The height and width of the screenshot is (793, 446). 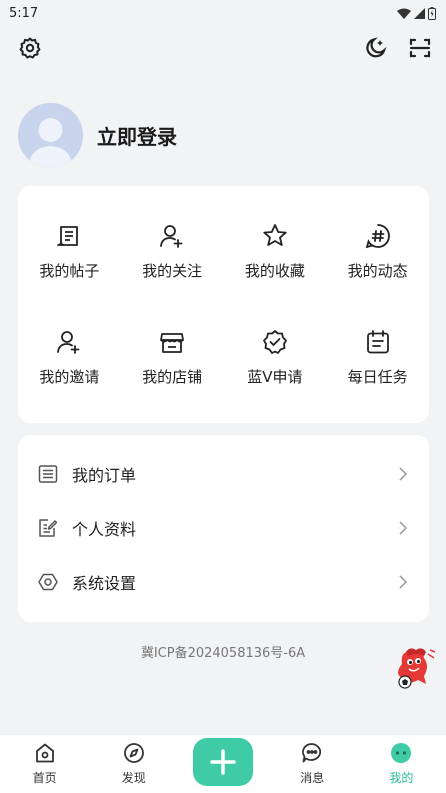 What do you see at coordinates (274, 341) in the screenshot?
I see `verified-badge-icon` at bounding box center [274, 341].